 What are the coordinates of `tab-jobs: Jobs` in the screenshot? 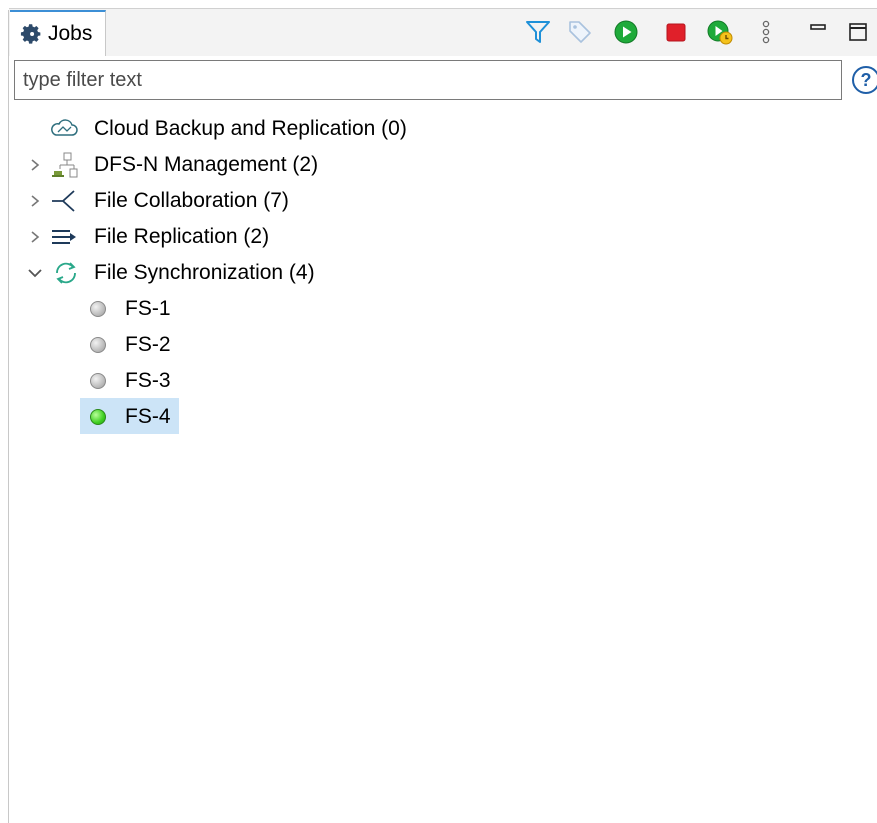 It's located at (58, 33).